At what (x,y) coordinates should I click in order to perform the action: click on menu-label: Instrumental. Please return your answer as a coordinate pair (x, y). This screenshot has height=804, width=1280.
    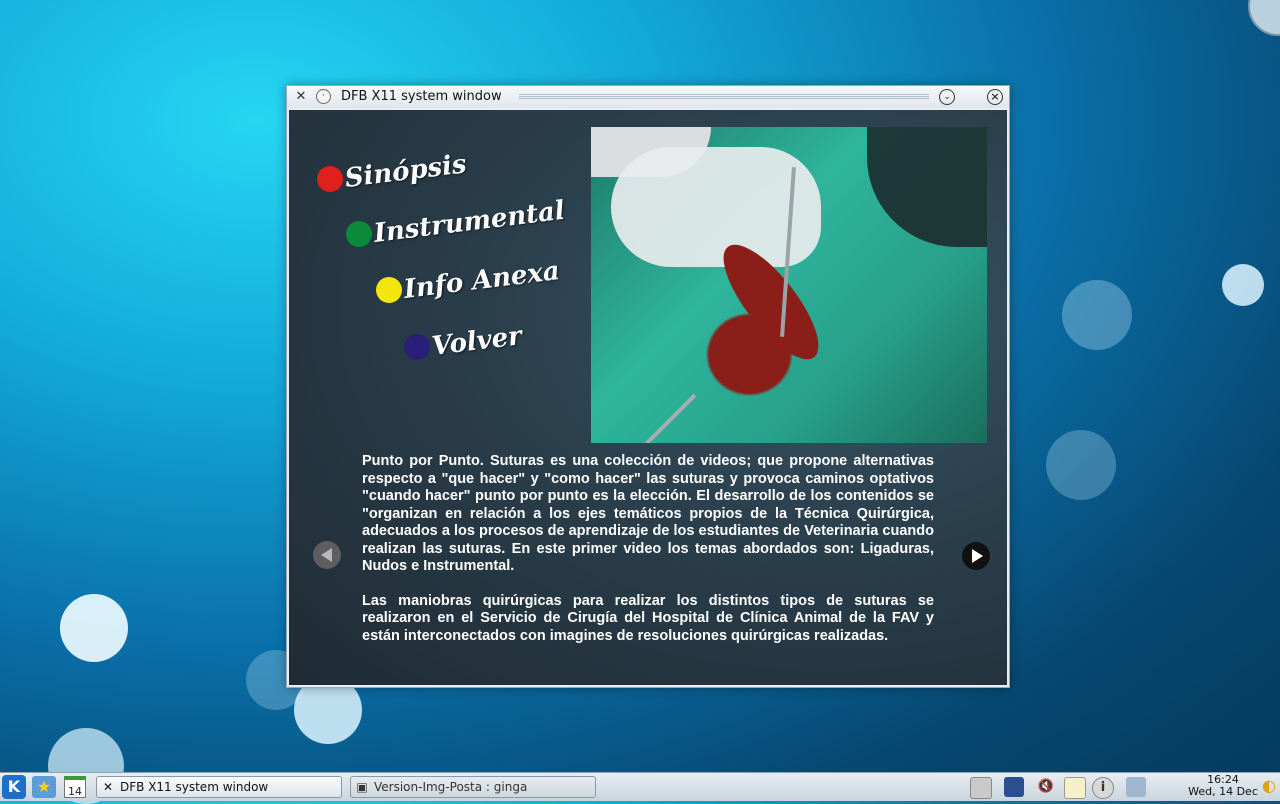
    Looking at the image, I should click on (469, 222).